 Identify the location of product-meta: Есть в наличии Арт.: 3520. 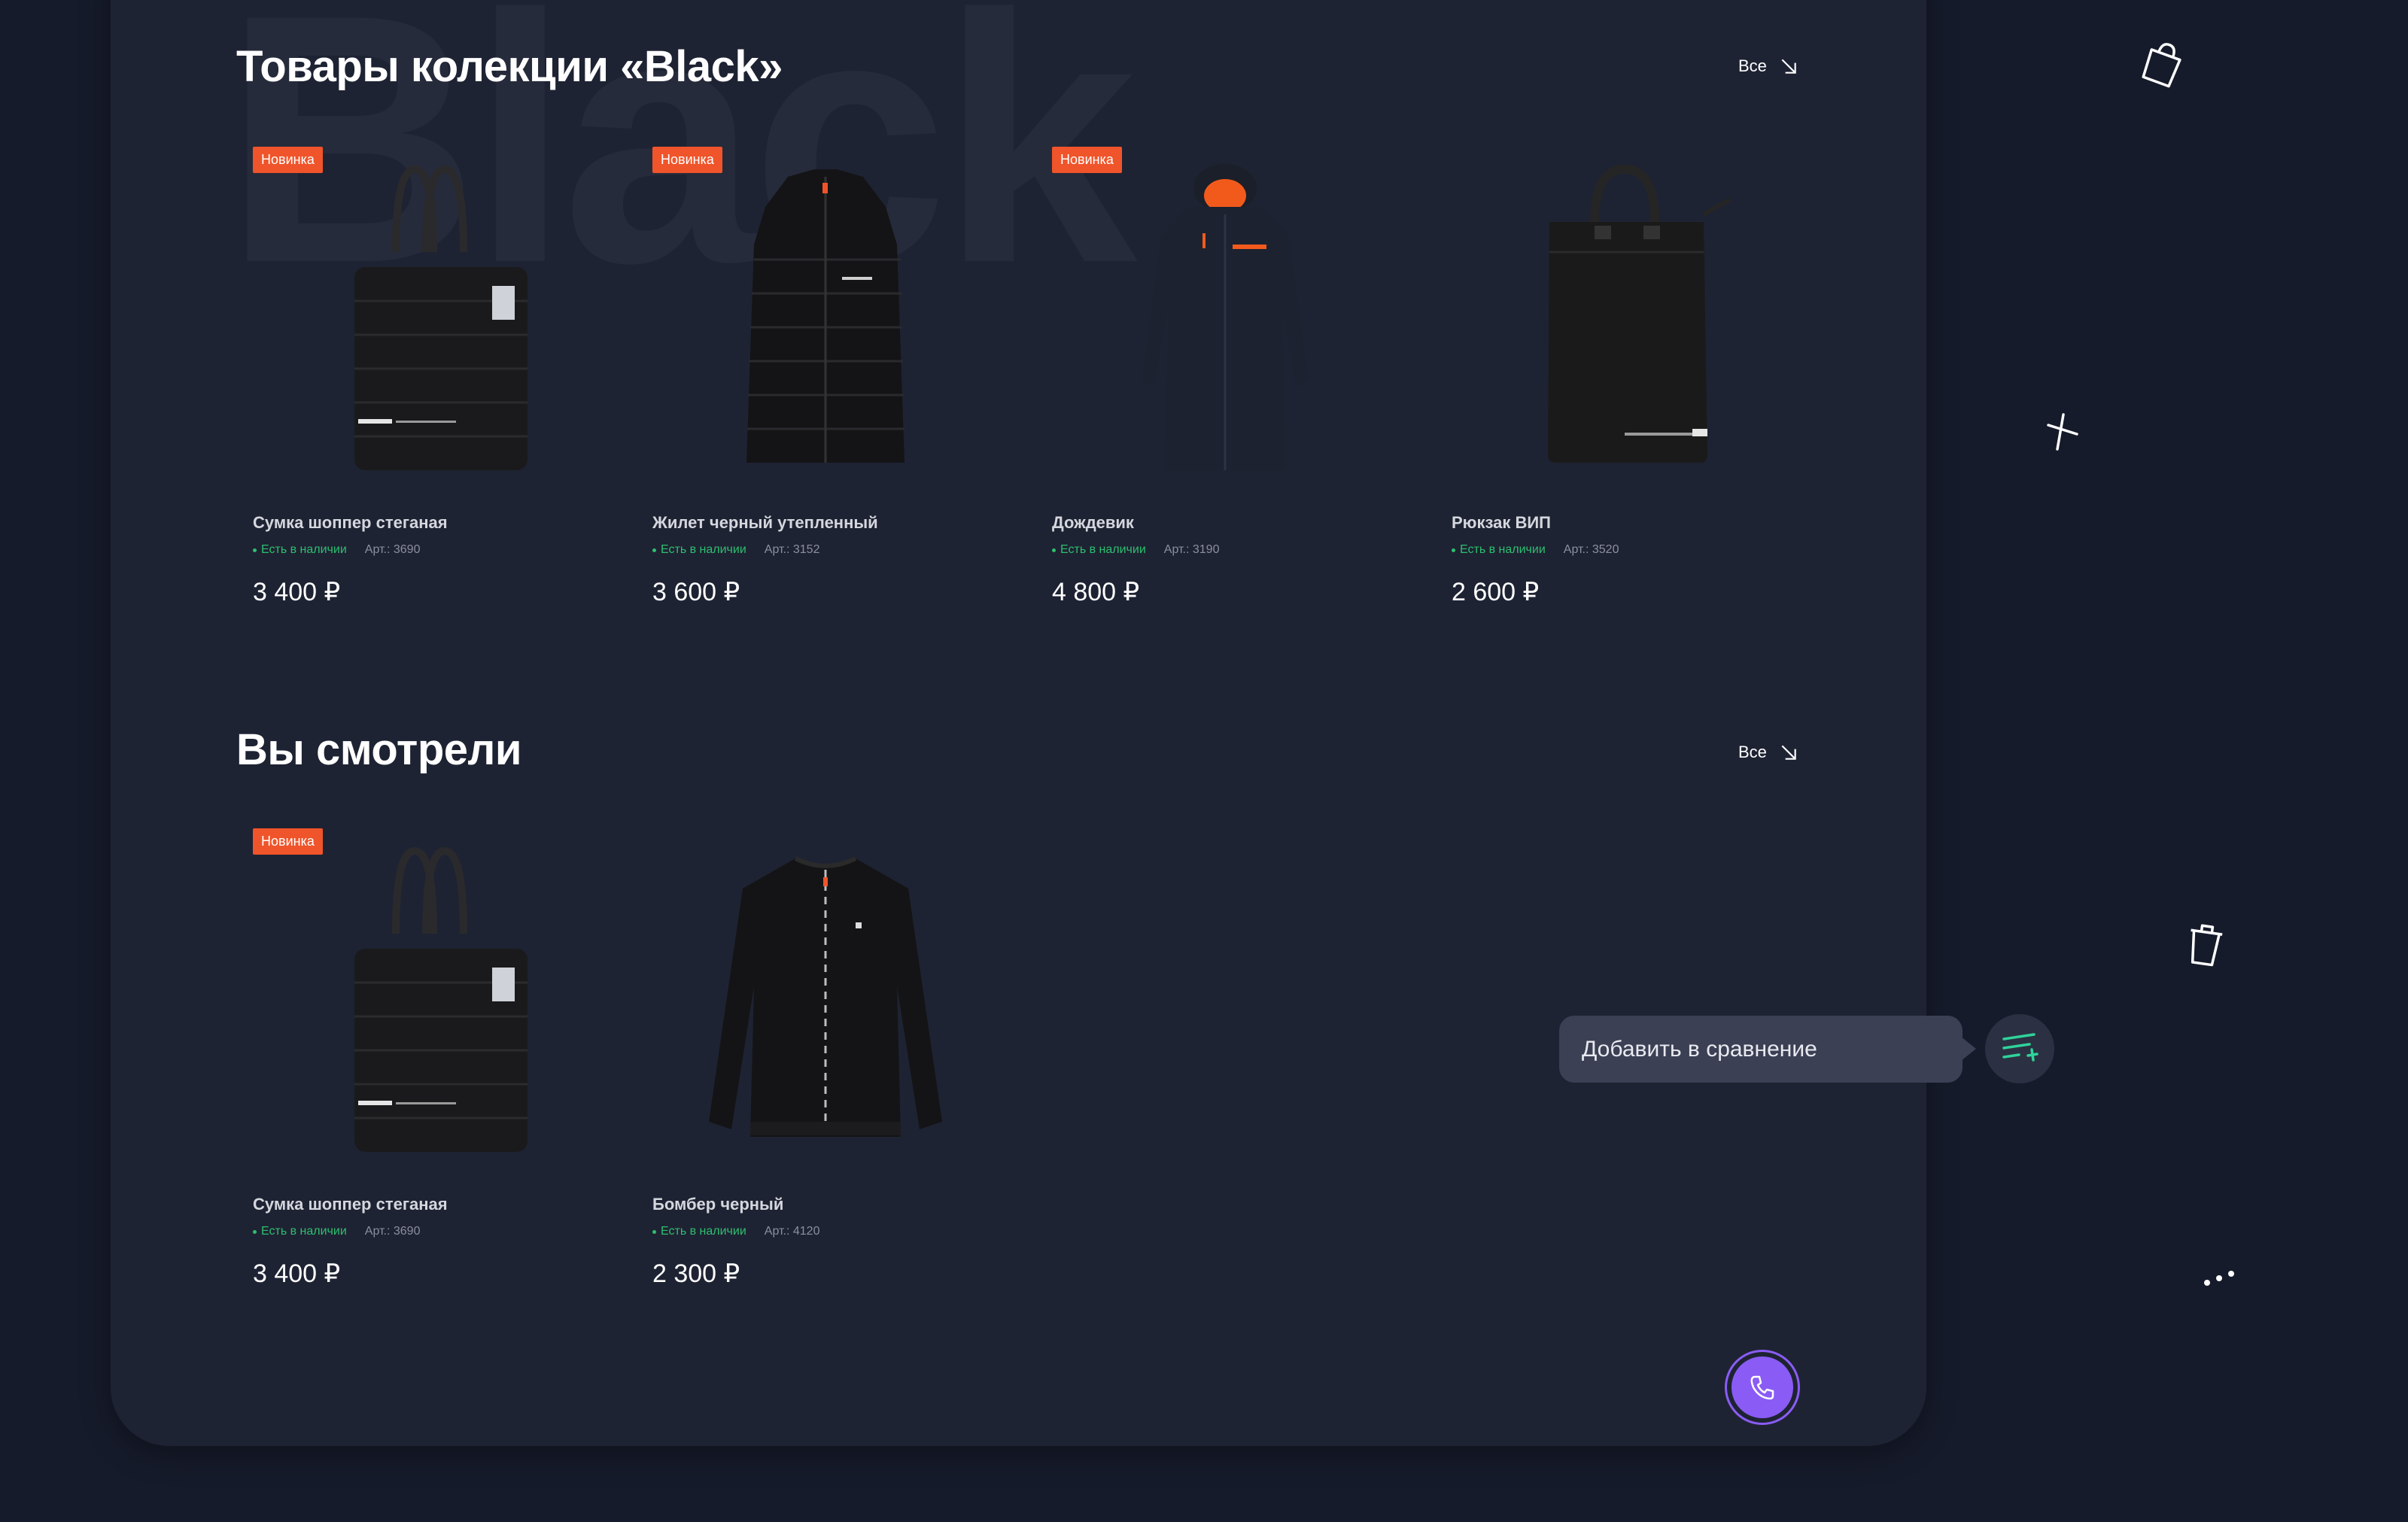
(1535, 550).